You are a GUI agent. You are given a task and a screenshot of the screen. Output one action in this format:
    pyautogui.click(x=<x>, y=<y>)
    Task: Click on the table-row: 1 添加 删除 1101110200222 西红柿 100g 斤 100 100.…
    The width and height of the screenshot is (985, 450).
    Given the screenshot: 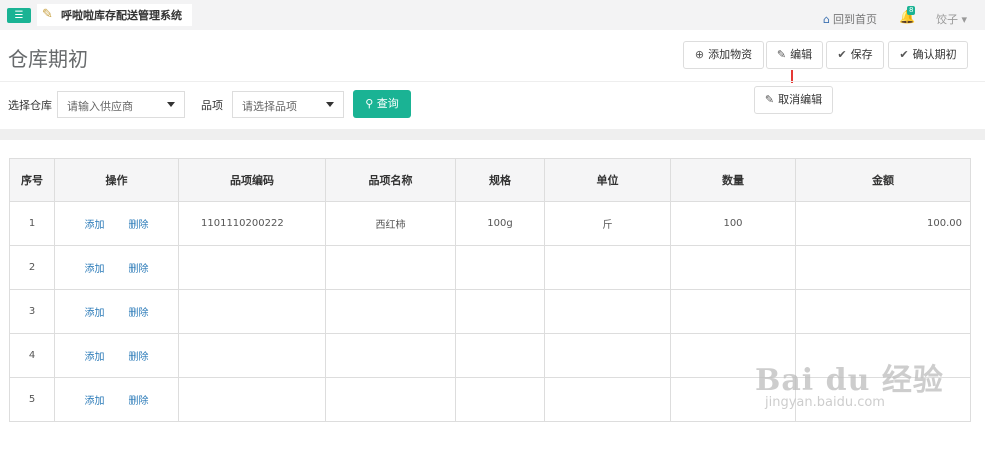 What is the action you would take?
    pyautogui.click(x=490, y=223)
    